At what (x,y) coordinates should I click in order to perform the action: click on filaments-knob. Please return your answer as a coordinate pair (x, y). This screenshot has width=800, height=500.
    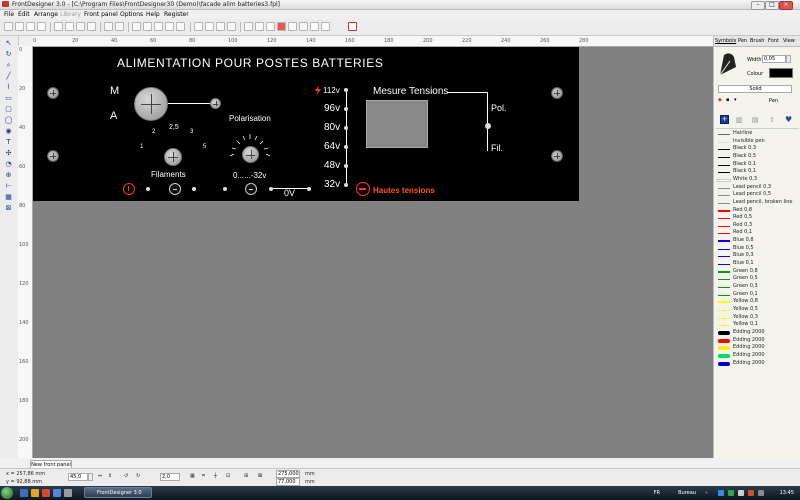
    Looking at the image, I should click on (173, 157).